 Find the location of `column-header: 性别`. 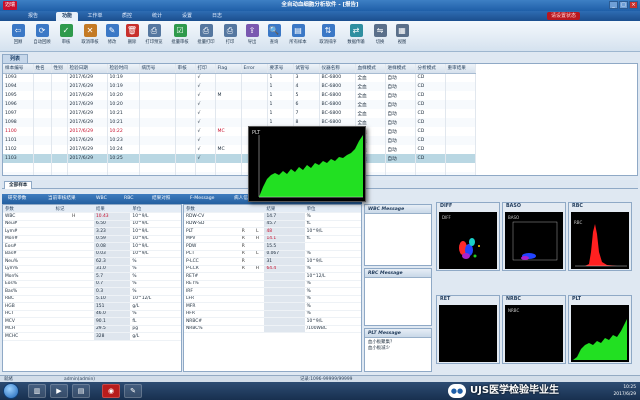

column-header: 性别 is located at coordinates (59, 69).